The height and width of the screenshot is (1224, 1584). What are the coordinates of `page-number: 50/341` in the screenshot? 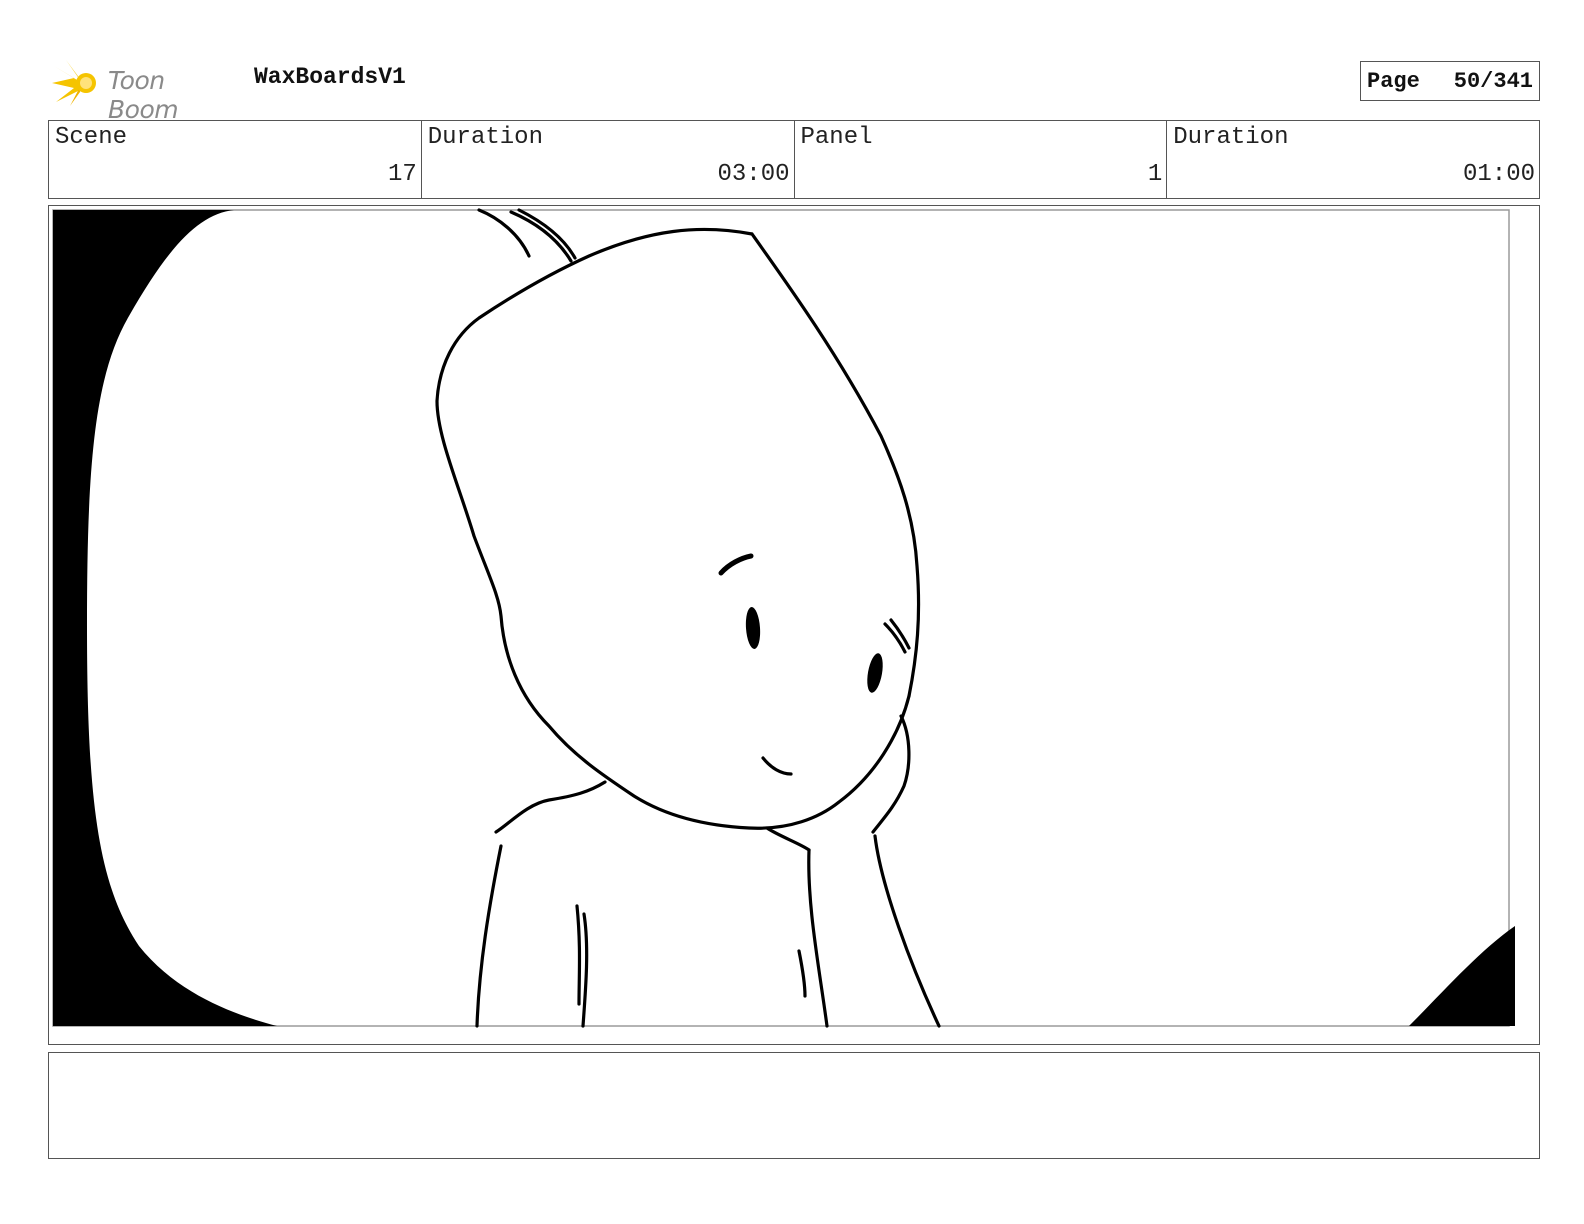 It's located at (1493, 81).